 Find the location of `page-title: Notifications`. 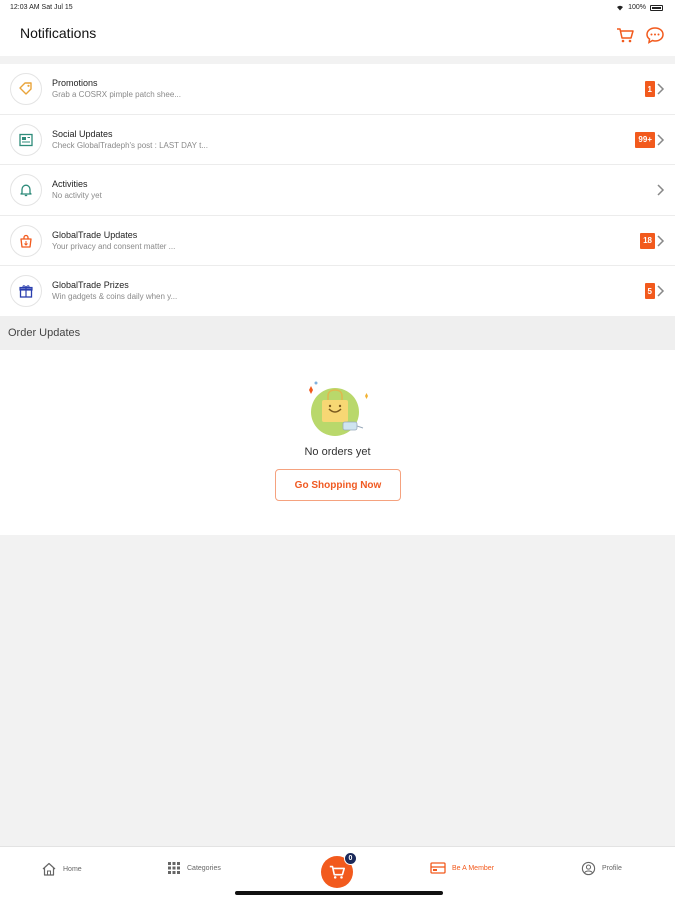

page-title: Notifications is located at coordinates (58, 33).